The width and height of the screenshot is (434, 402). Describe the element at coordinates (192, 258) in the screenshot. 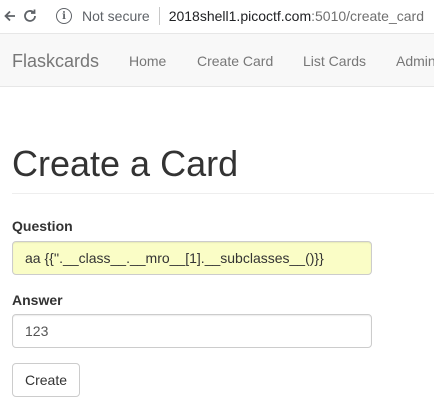

I see `question-input` at that location.